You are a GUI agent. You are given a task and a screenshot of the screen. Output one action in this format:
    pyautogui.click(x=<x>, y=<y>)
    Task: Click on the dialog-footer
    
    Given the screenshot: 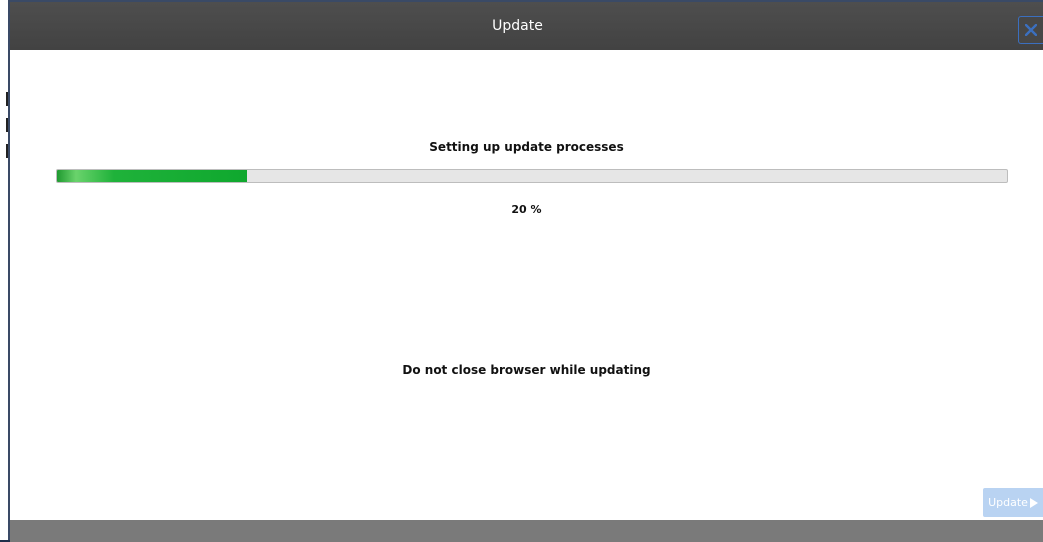 What is the action you would take?
    pyautogui.click(x=526, y=531)
    